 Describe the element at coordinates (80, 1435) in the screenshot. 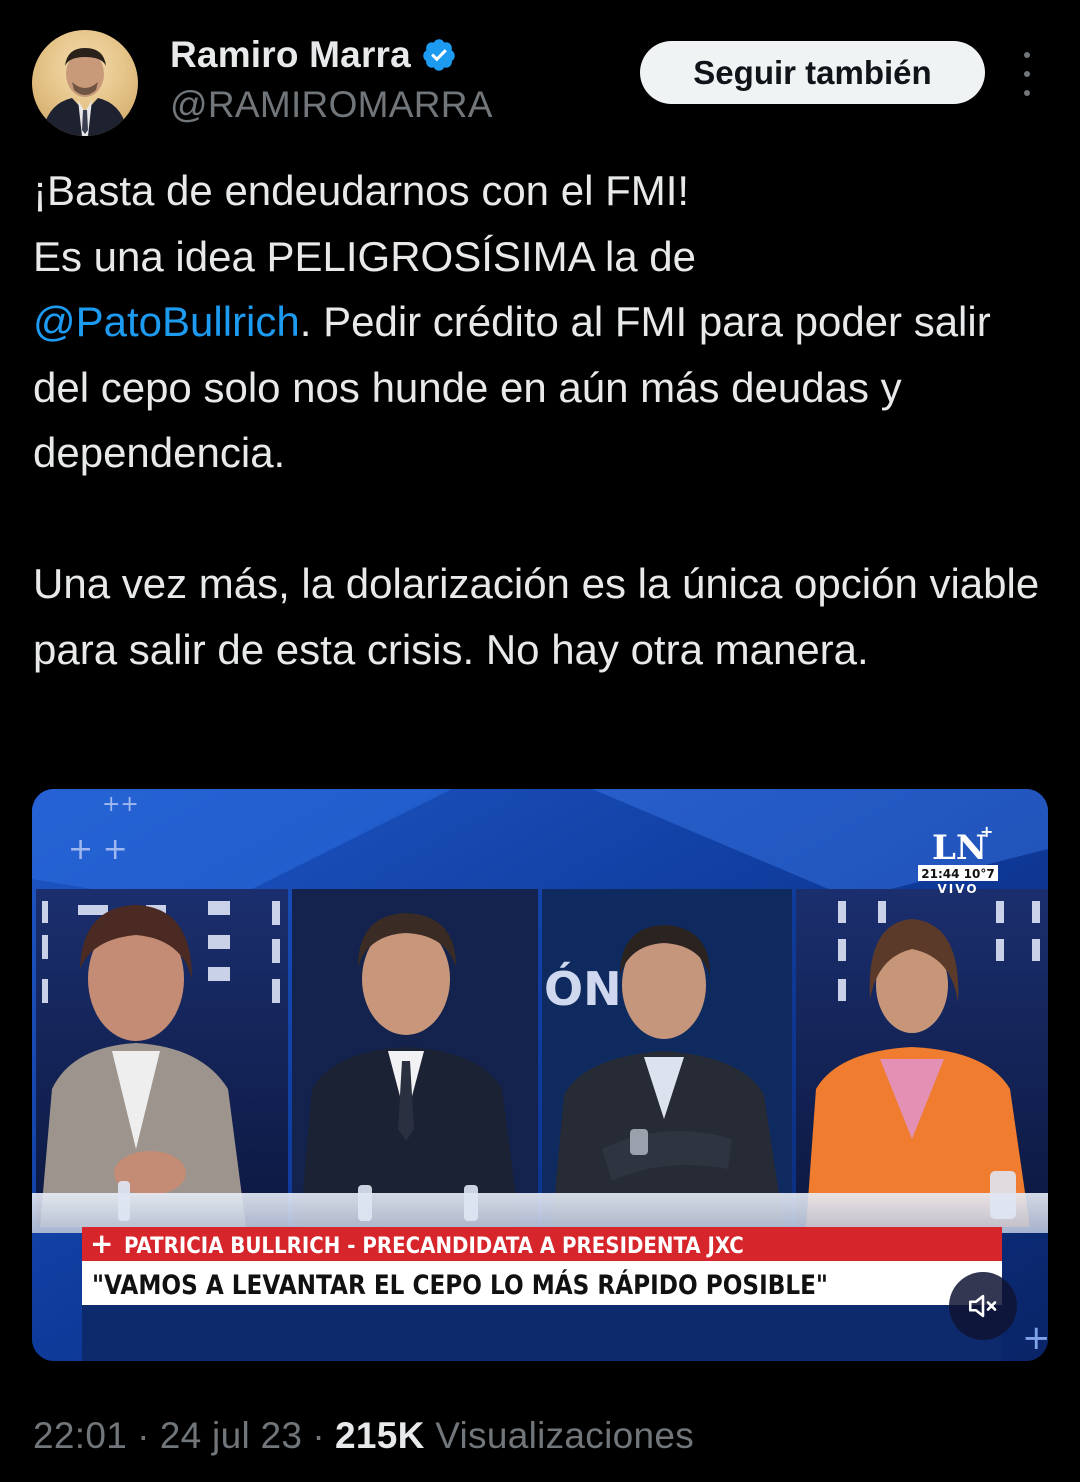

I see `tweet-time: 22:01` at that location.